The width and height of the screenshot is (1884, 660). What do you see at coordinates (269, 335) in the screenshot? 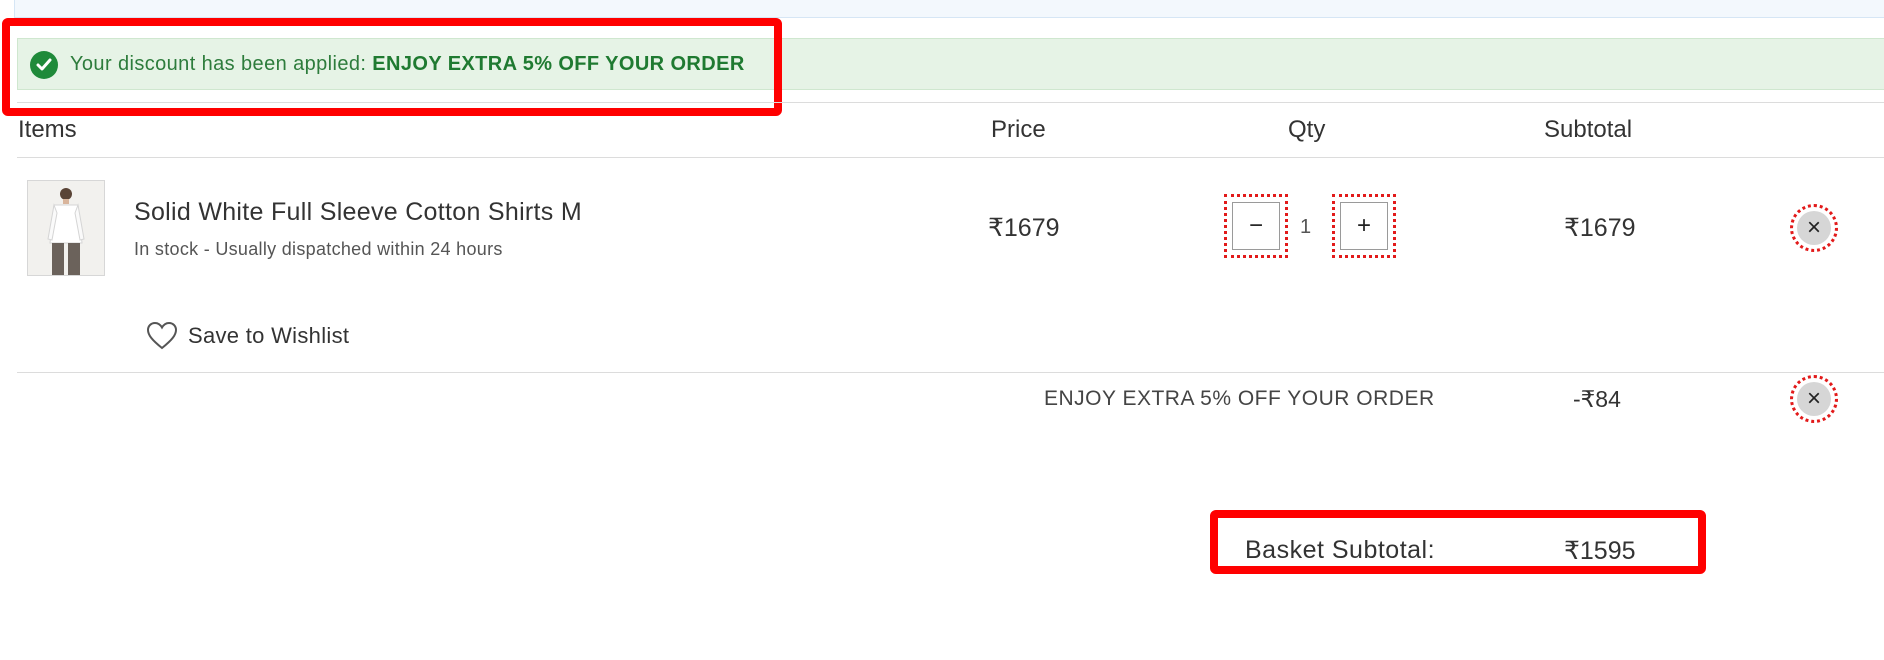
I see `wishlist-label: Save to Wishlist` at bounding box center [269, 335].